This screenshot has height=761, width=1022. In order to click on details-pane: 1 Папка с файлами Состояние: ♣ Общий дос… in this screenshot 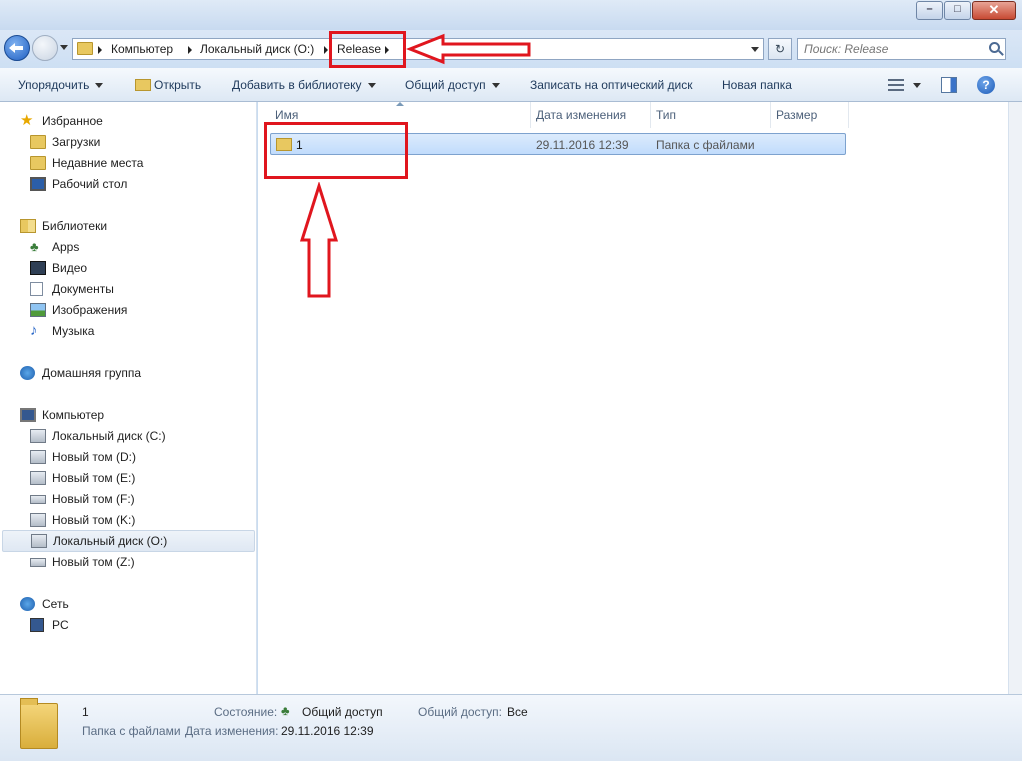, I will do `click(511, 727)`.